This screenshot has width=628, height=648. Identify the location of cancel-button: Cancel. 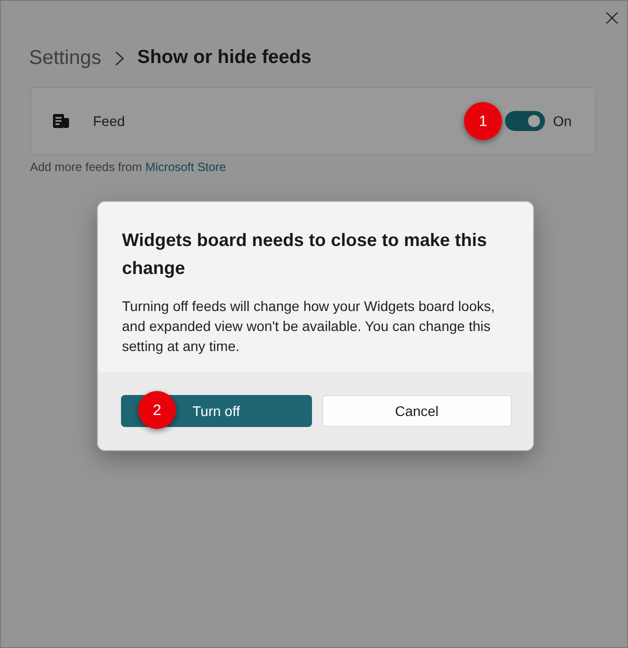
(417, 411).